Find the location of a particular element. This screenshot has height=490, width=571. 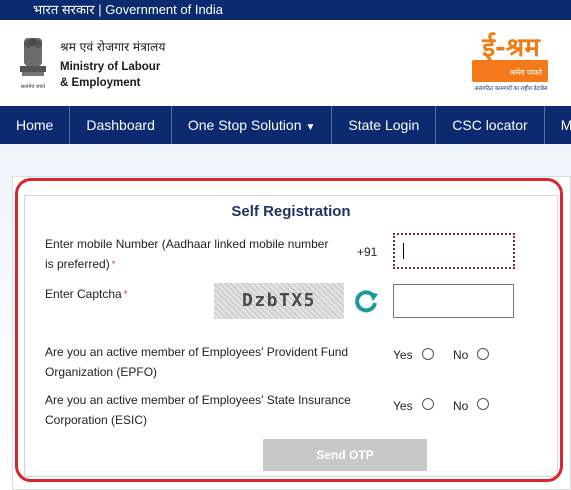

send-otp-button: Send OTP is located at coordinates (345, 455).